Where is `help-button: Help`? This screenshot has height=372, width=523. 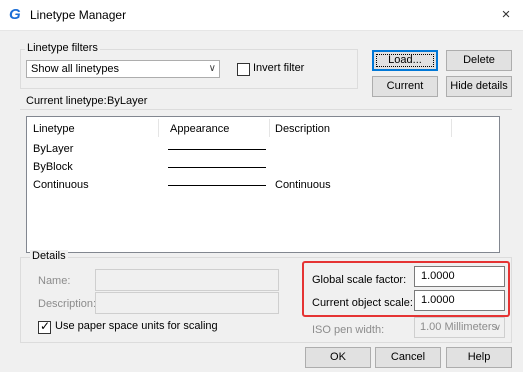 help-button: Help is located at coordinates (479, 357).